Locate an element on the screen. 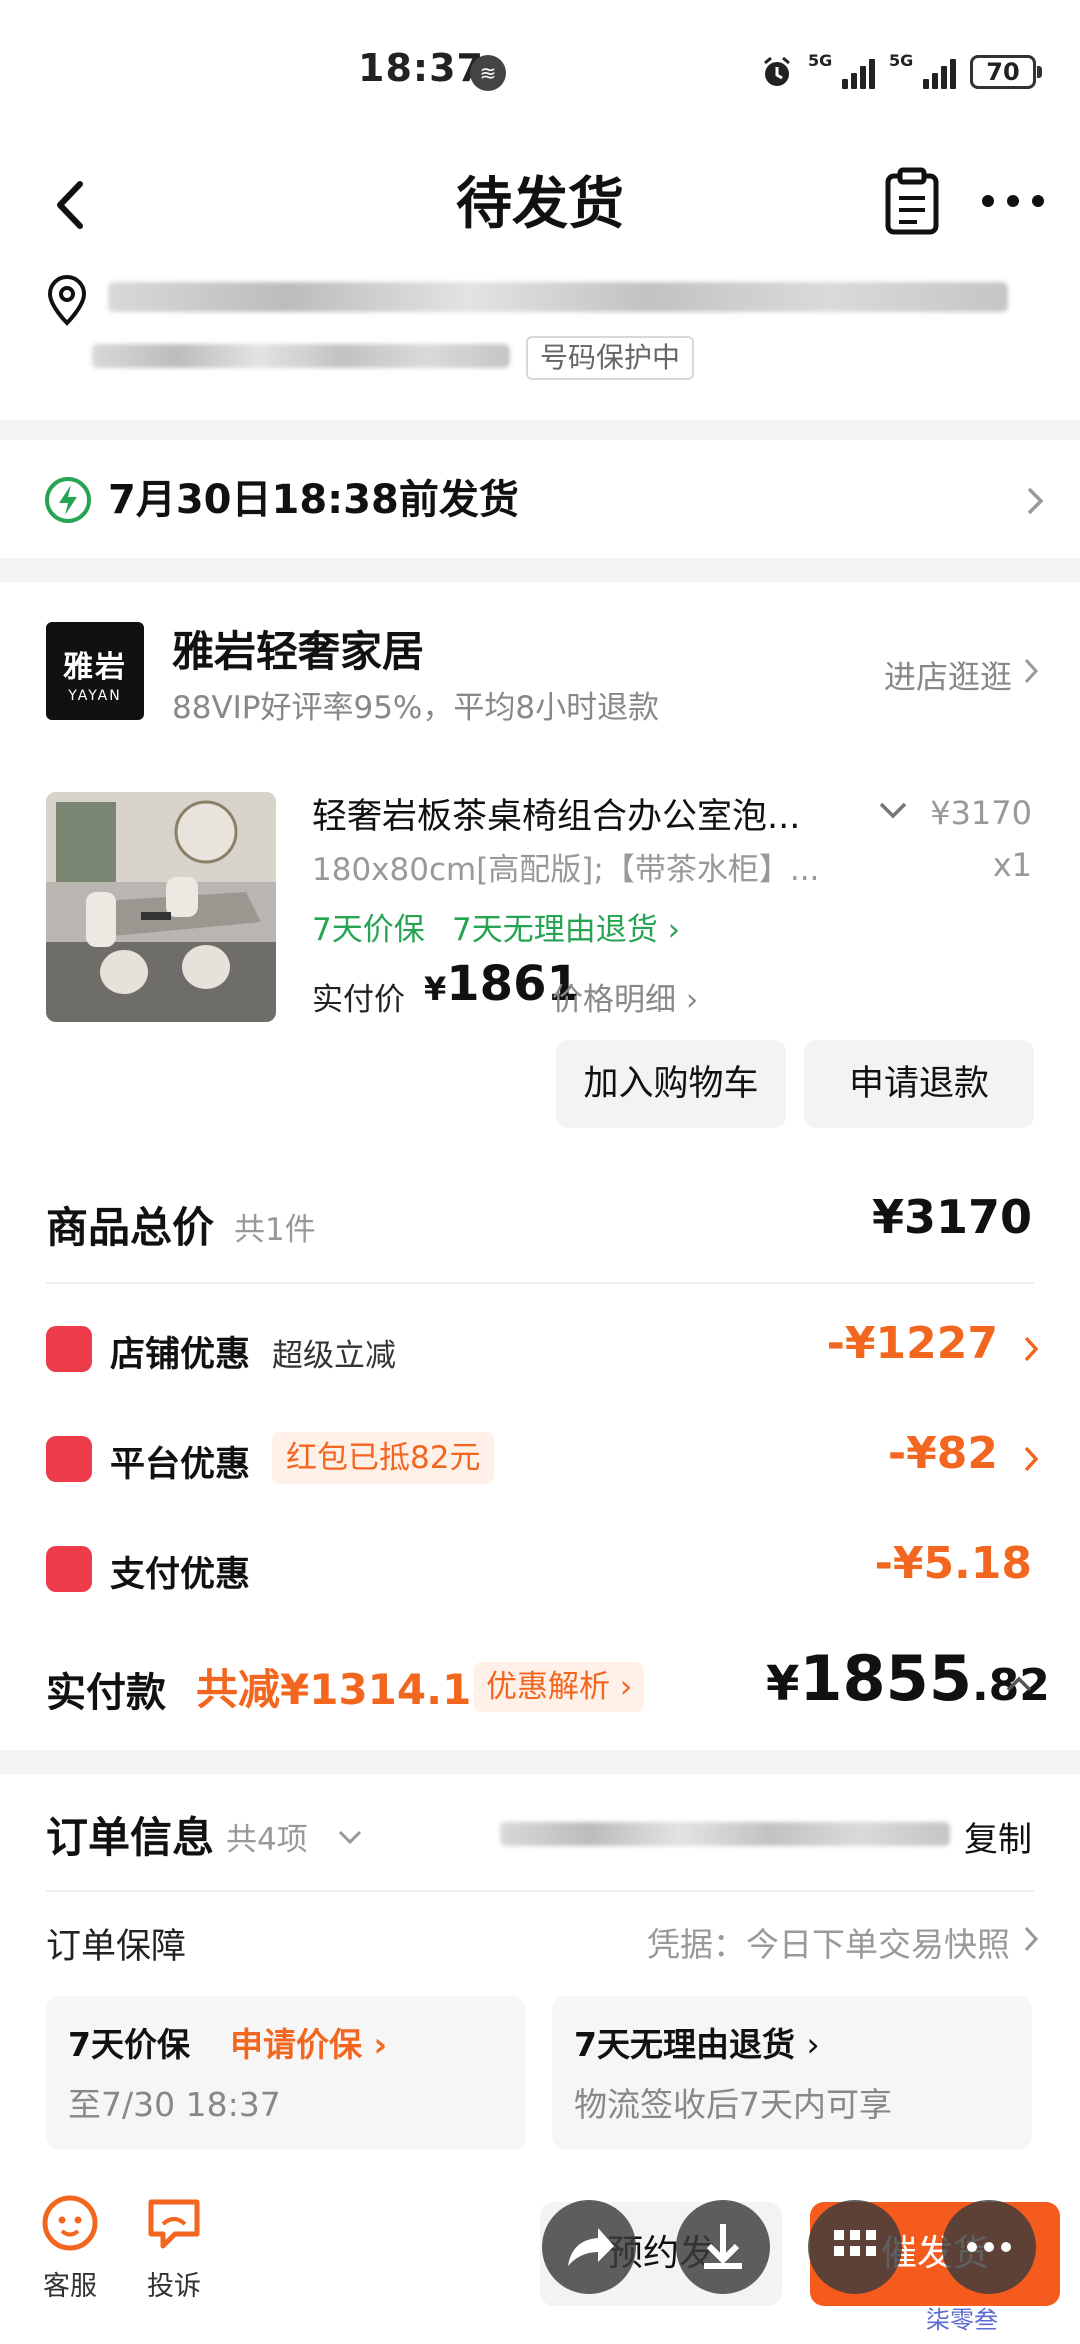 This screenshot has width=1080, height=2344. price-detail-label: 价格明细 is located at coordinates (614, 1000).